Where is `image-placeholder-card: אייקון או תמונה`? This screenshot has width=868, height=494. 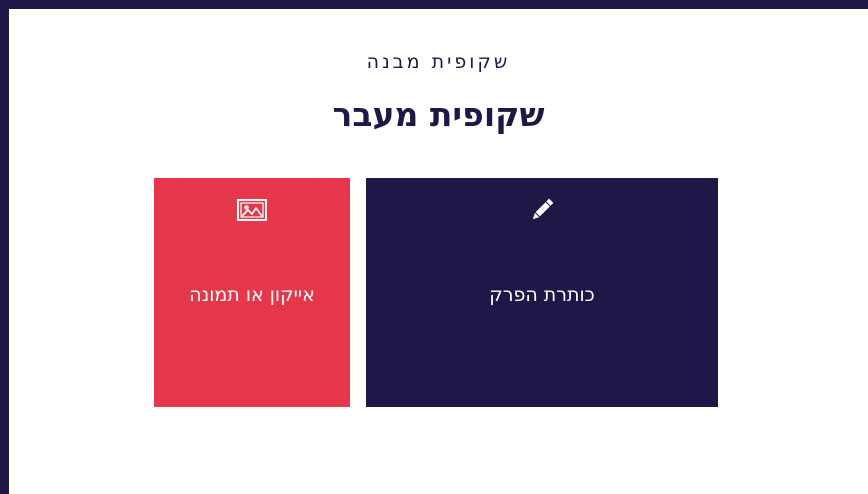
image-placeholder-card: אייקון או תמונה is located at coordinates (252, 292).